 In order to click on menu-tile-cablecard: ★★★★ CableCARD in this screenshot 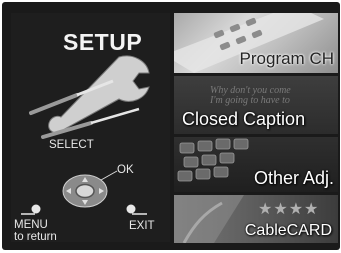, I will do `click(256, 219)`.